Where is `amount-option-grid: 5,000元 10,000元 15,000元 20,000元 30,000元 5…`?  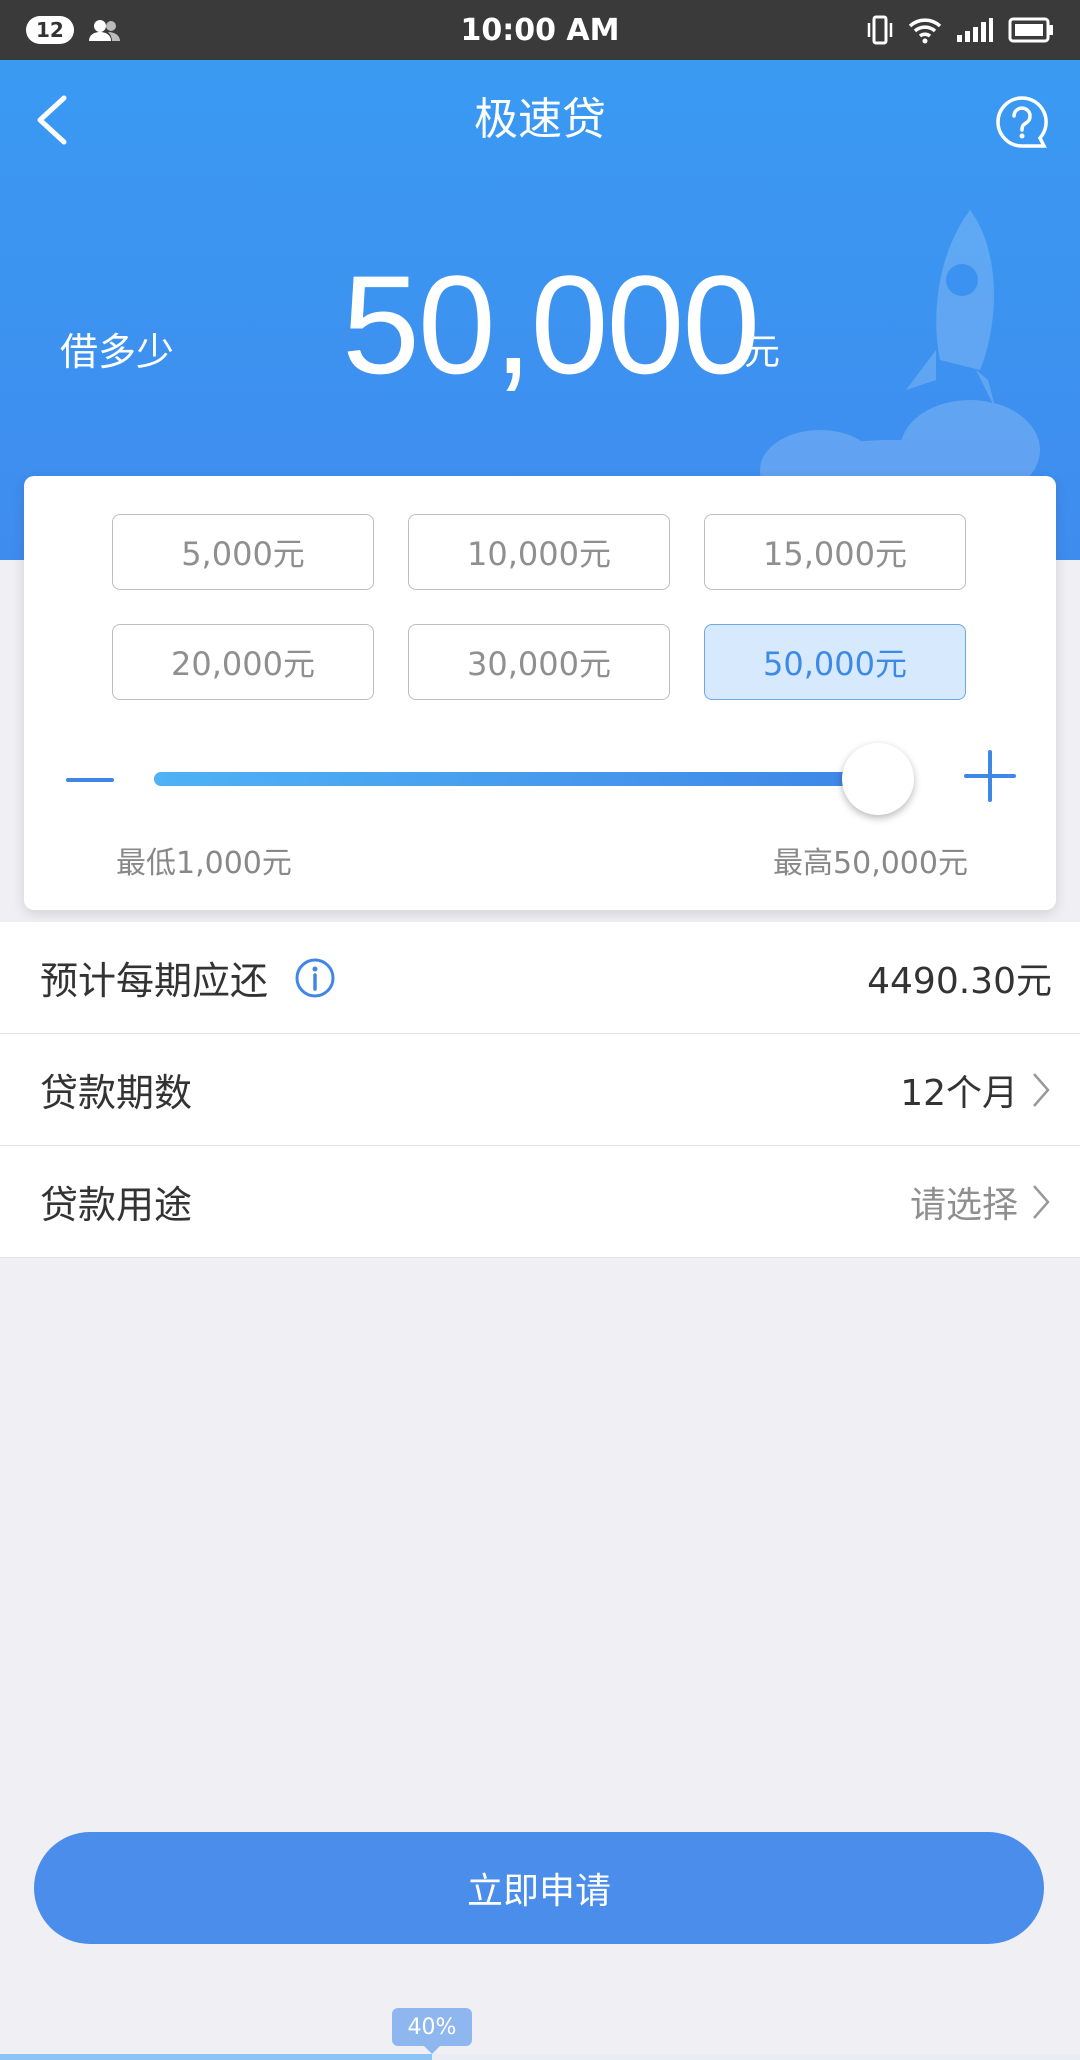 amount-option-grid: 5,000元 10,000元 15,000元 20,000元 30,000元 5… is located at coordinates (540, 607).